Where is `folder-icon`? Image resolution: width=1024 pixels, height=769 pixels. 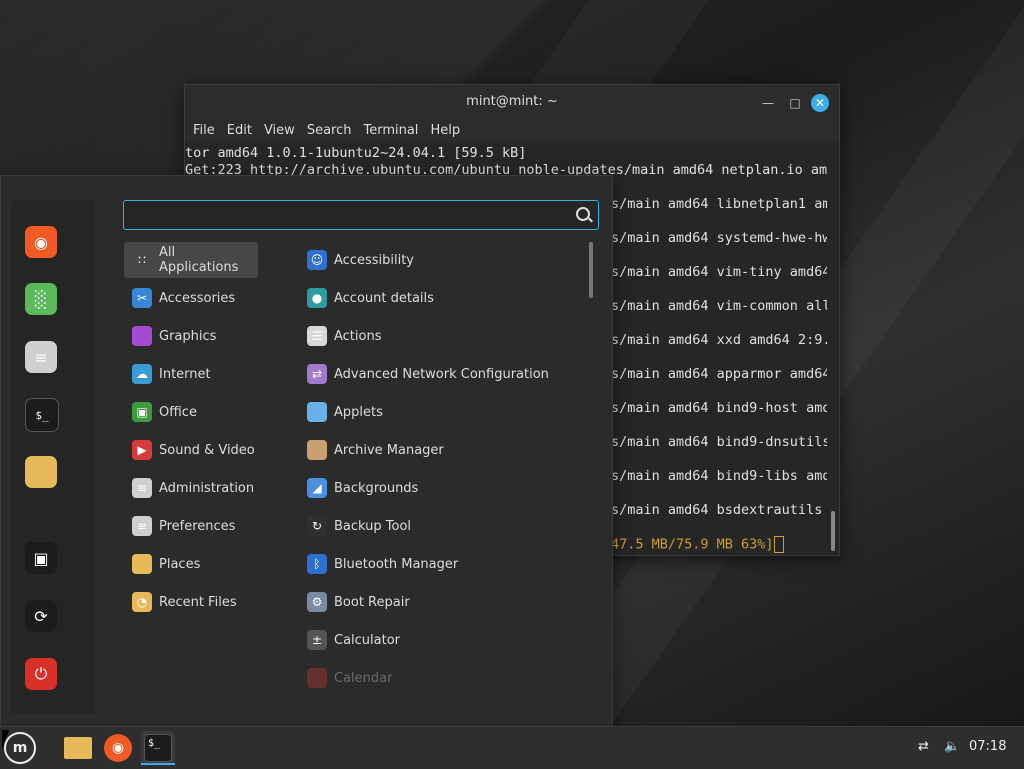 folder-icon is located at coordinates (78, 748).